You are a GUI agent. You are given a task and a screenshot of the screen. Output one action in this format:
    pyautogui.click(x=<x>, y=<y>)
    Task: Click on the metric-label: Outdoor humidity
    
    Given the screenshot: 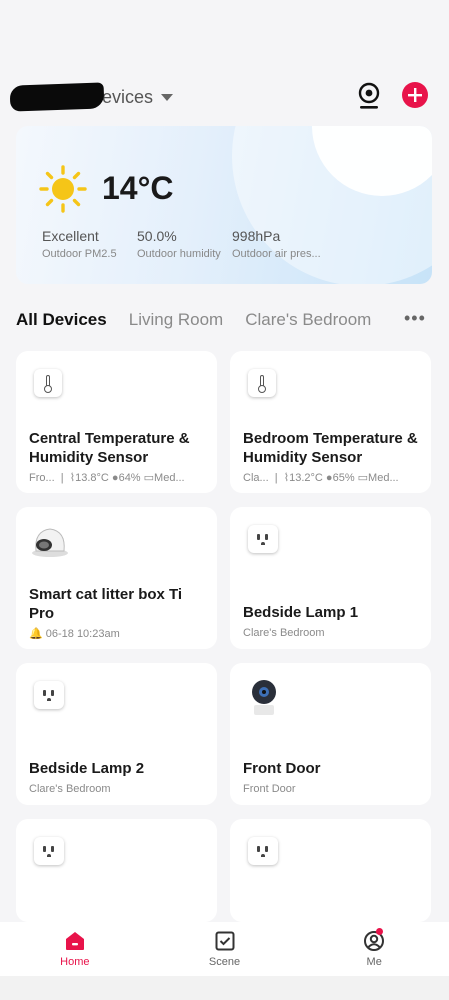 What is the action you would take?
    pyautogui.click(x=179, y=254)
    